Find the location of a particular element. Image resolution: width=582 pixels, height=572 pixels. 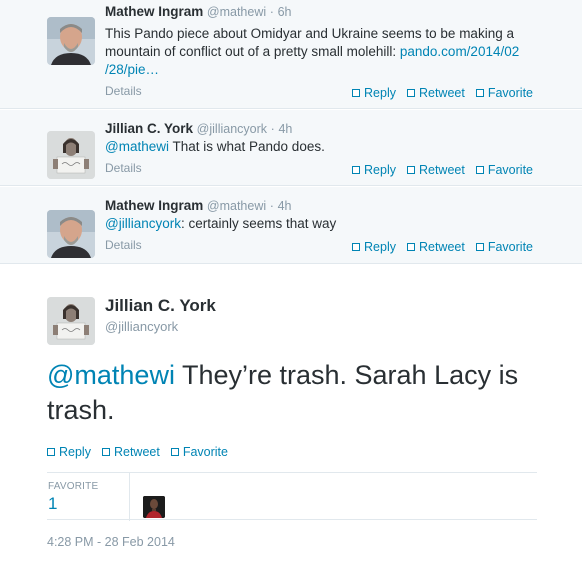

tweet-text: @mathewi That is what Pando does. is located at coordinates (325, 147).